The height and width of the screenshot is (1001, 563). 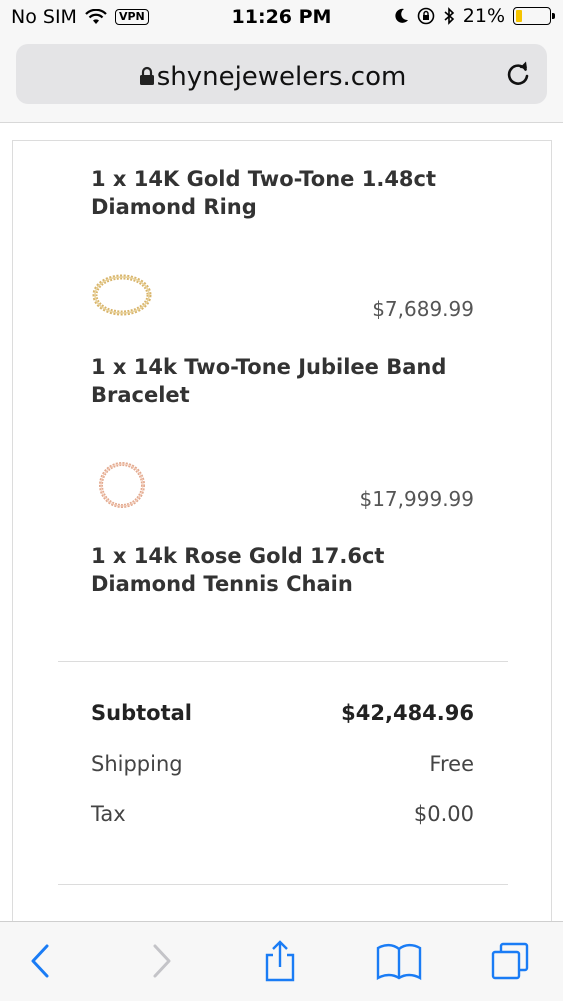 I want to click on subtotal-value: $42,484.96, so click(x=407, y=713).